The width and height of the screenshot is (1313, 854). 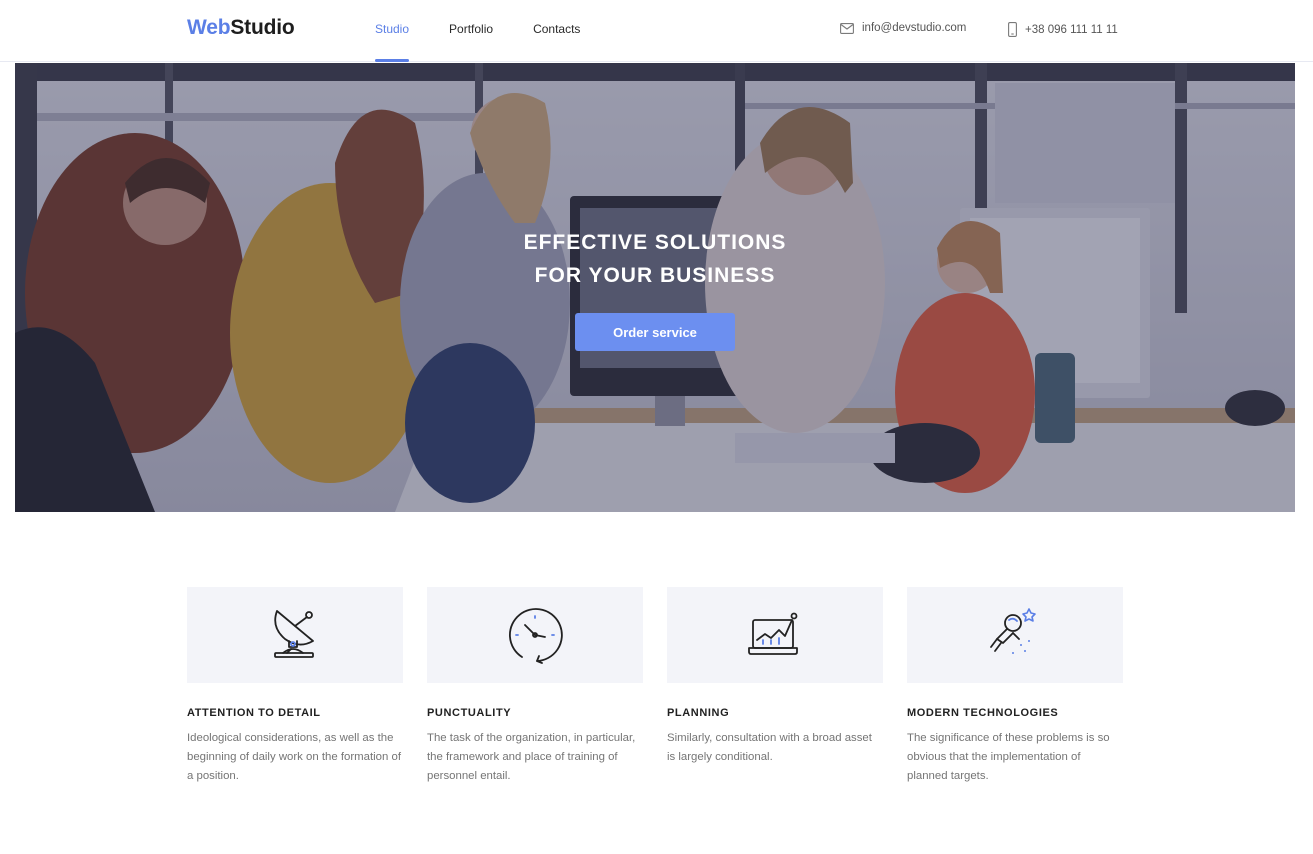 What do you see at coordinates (914, 28) in the screenshot?
I see `email-text: info@devstudio.com` at bounding box center [914, 28].